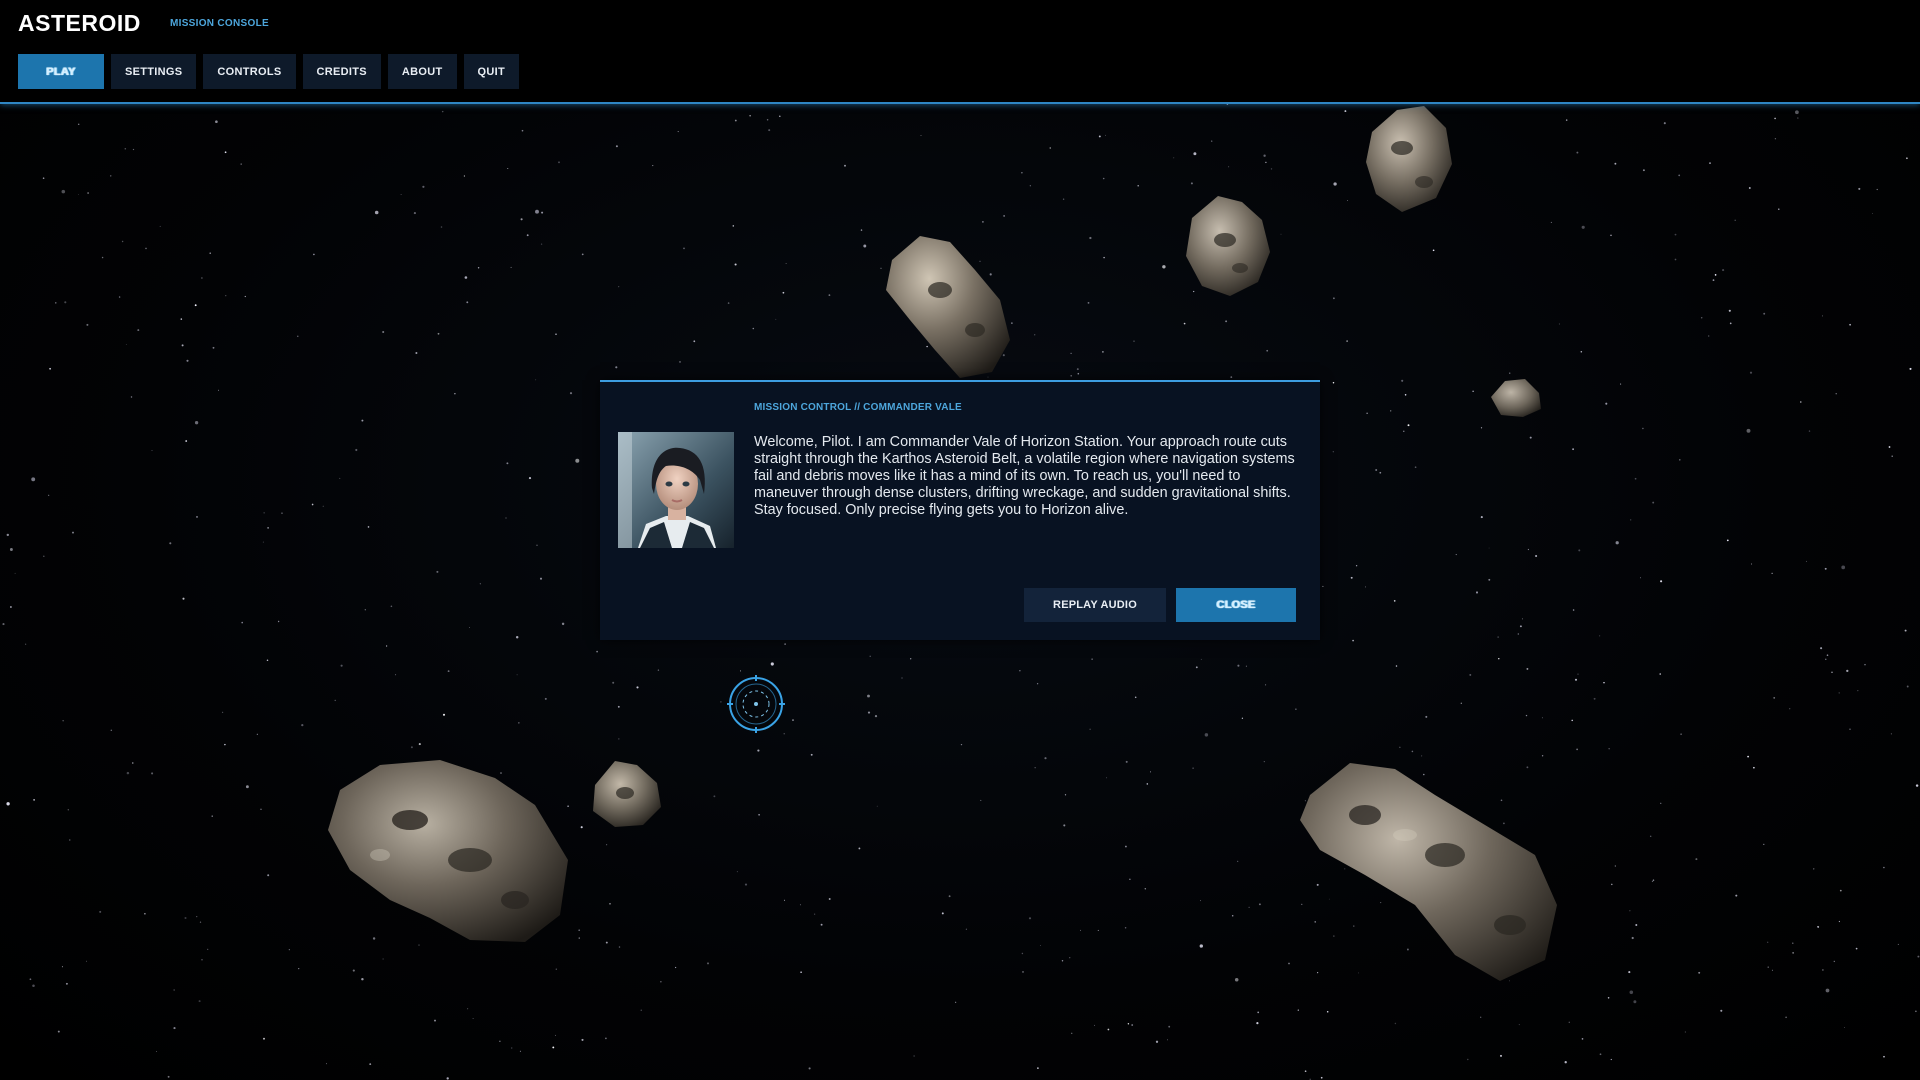 Image resolution: width=1920 pixels, height=1080 pixels. What do you see at coordinates (448, 851) in the screenshot?
I see `asteroid-large-left` at bounding box center [448, 851].